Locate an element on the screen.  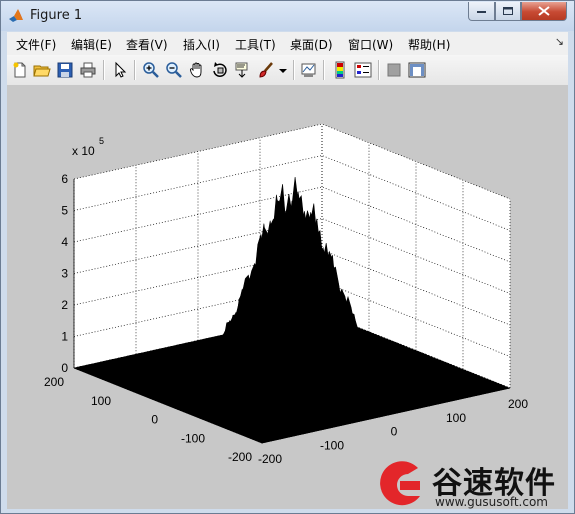
pan-hand-icon is located at coordinates (196, 70).